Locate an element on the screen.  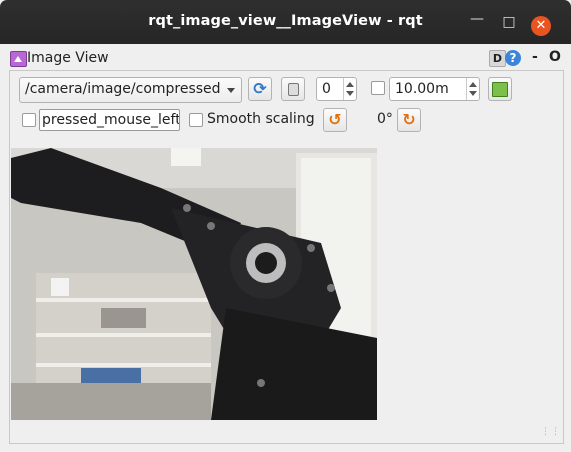
range-checkbox is located at coordinates (378, 88).